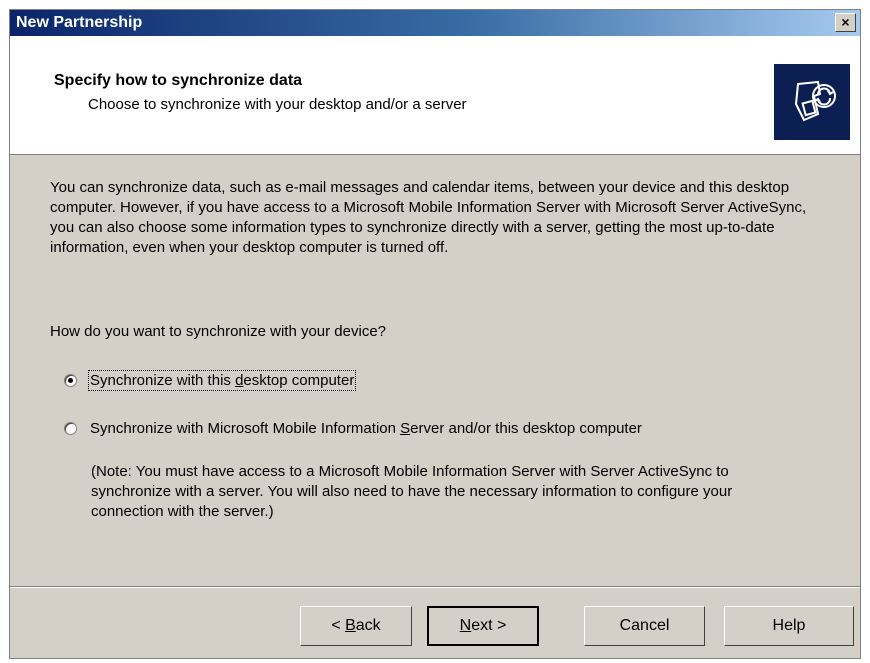  Describe the element at coordinates (812, 102) in the screenshot. I see `activesync-device-icon` at that location.